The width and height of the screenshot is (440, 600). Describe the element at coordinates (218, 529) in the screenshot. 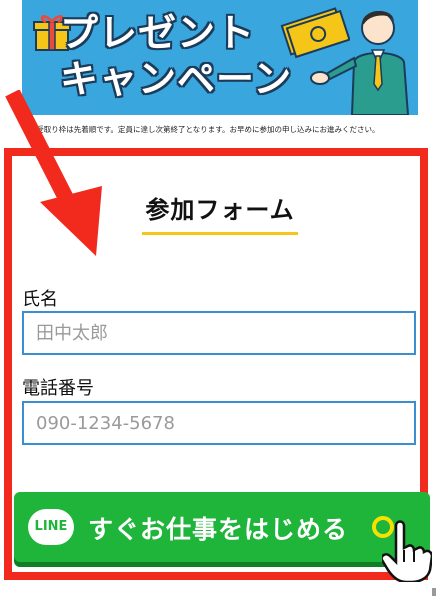

I see `start-work-button-label: すぐお仕事をはじめる` at that location.